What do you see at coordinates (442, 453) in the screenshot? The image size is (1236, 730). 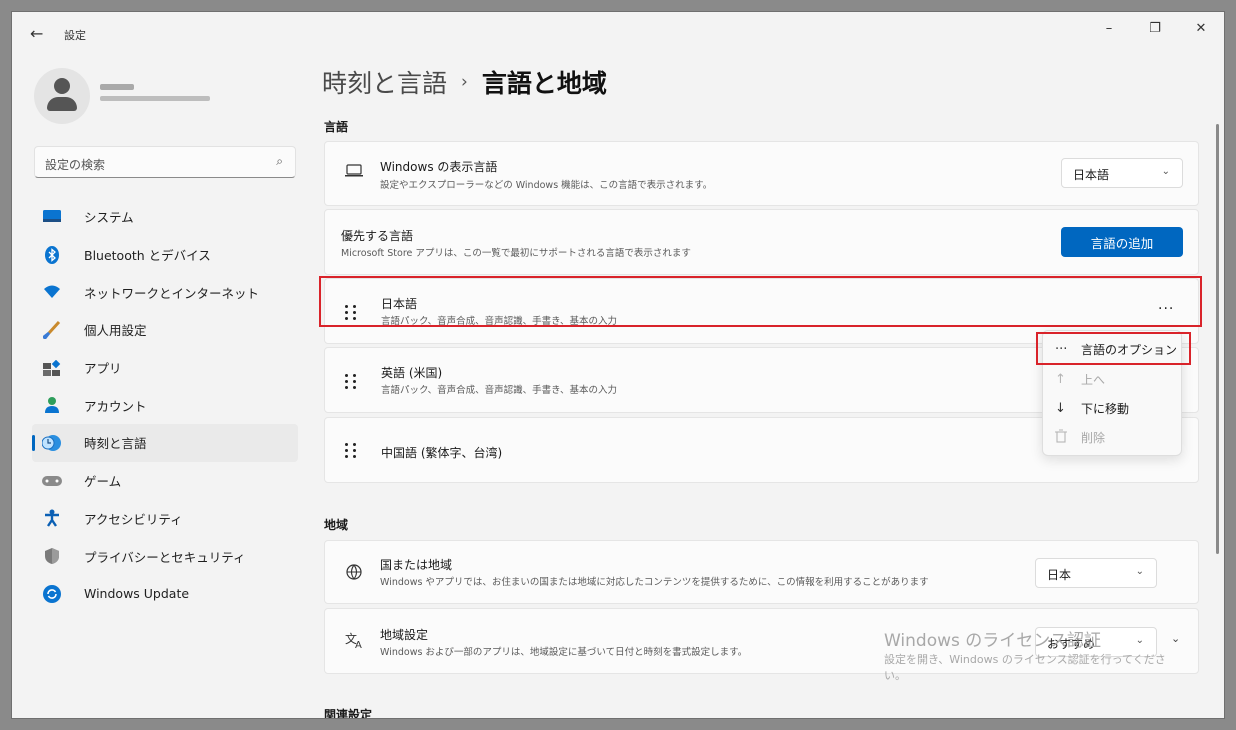 I see `language-name: 中国語 (繁体字、台湾)` at bounding box center [442, 453].